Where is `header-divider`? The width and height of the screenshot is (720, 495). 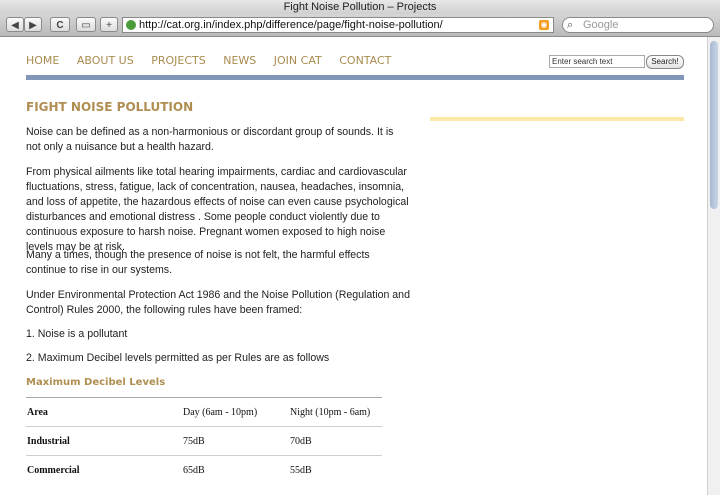
header-divider is located at coordinates (355, 77).